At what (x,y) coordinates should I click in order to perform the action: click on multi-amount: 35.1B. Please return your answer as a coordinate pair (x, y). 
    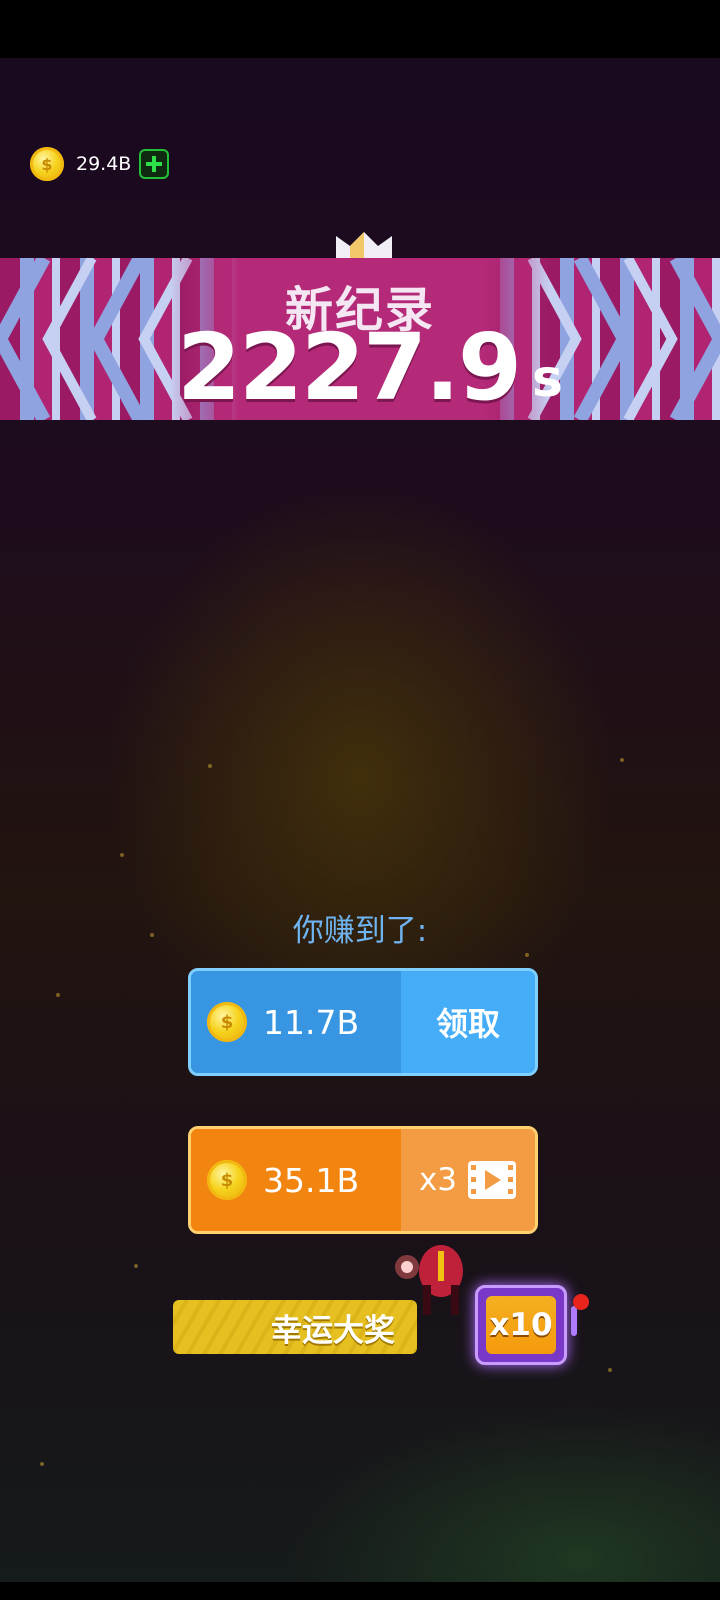
    Looking at the image, I should click on (311, 1180).